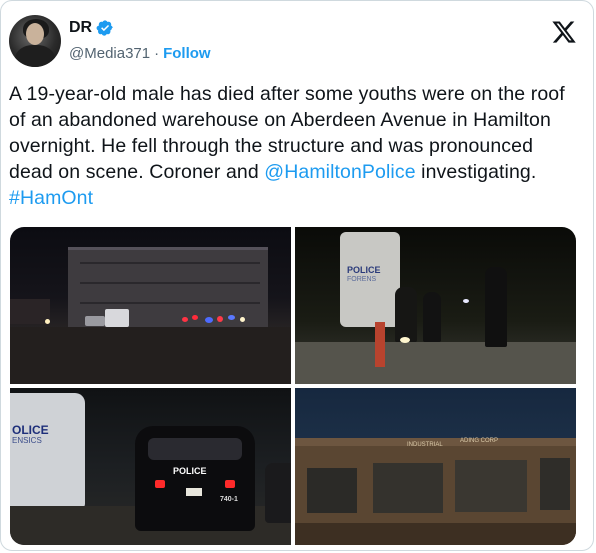 The height and width of the screenshot is (553, 596). Describe the element at coordinates (476, 172) in the screenshot. I see `tweet-text-tail: investigating.` at that location.